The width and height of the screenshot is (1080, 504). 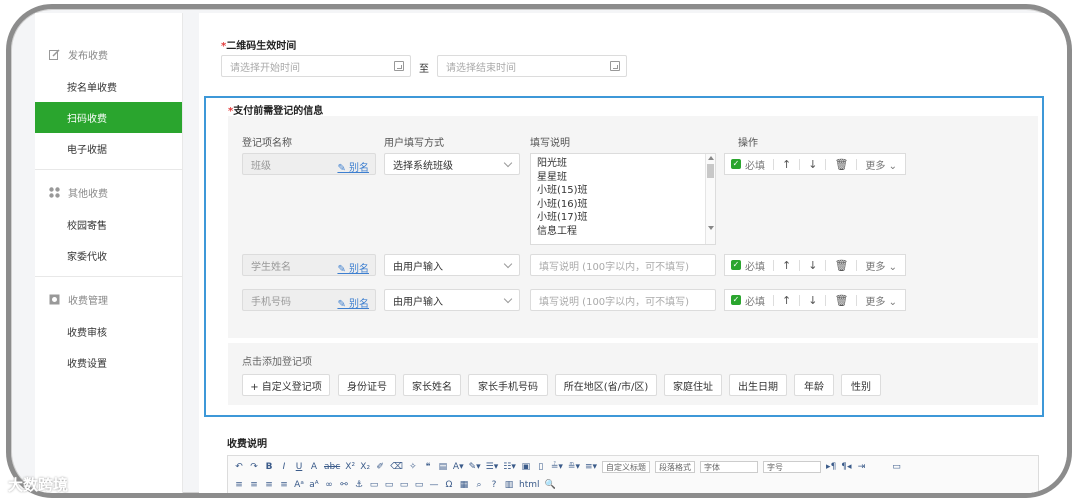 I want to click on search-replace-icon: ⌕, so click(x=479, y=485).